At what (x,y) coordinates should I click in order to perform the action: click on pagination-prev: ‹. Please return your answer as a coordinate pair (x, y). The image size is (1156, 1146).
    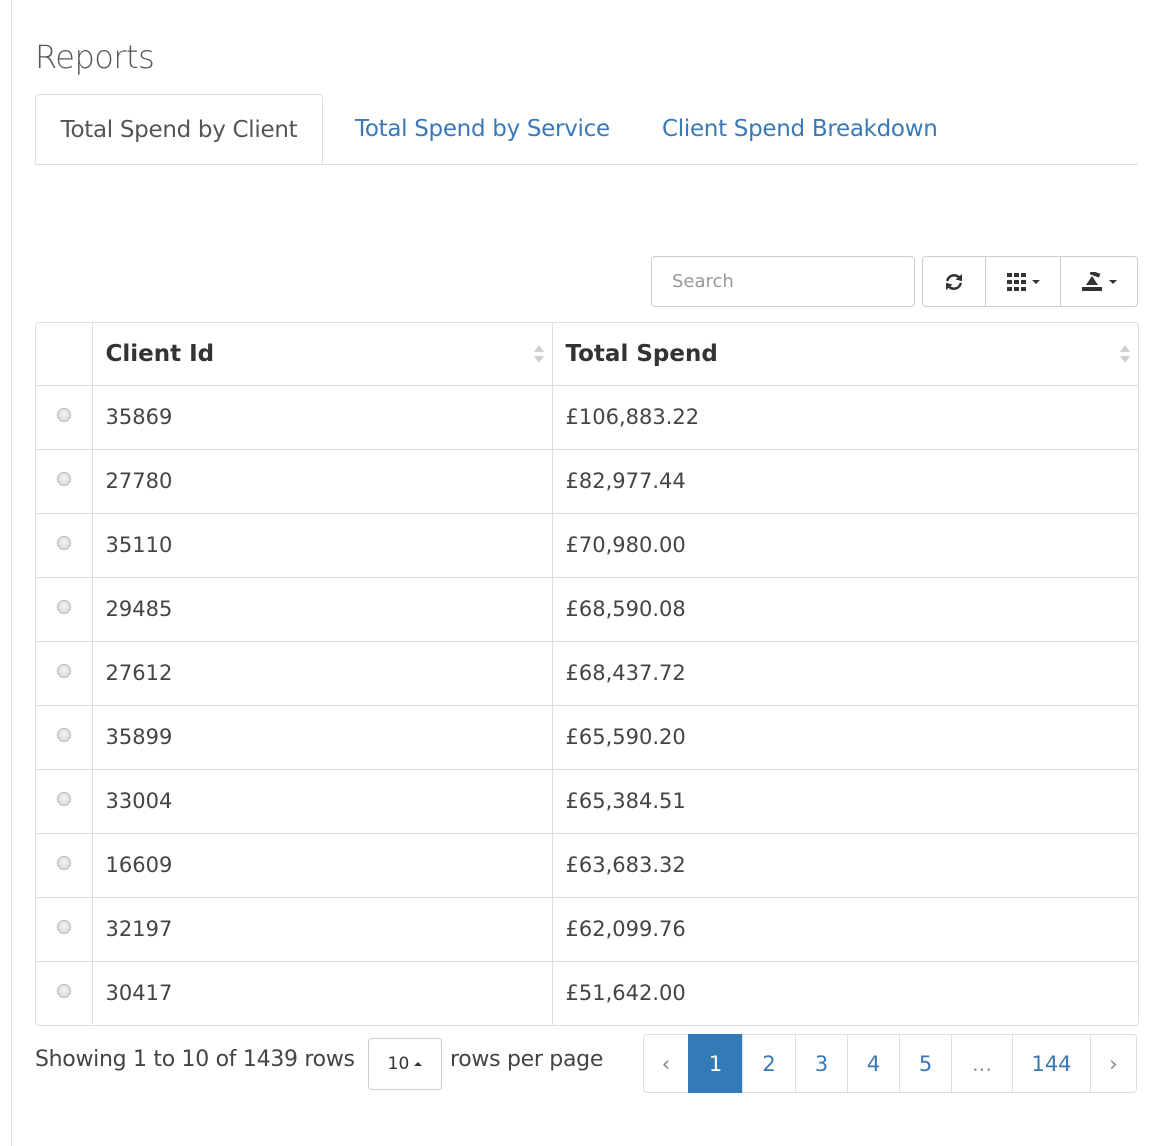
    Looking at the image, I should click on (666, 1063).